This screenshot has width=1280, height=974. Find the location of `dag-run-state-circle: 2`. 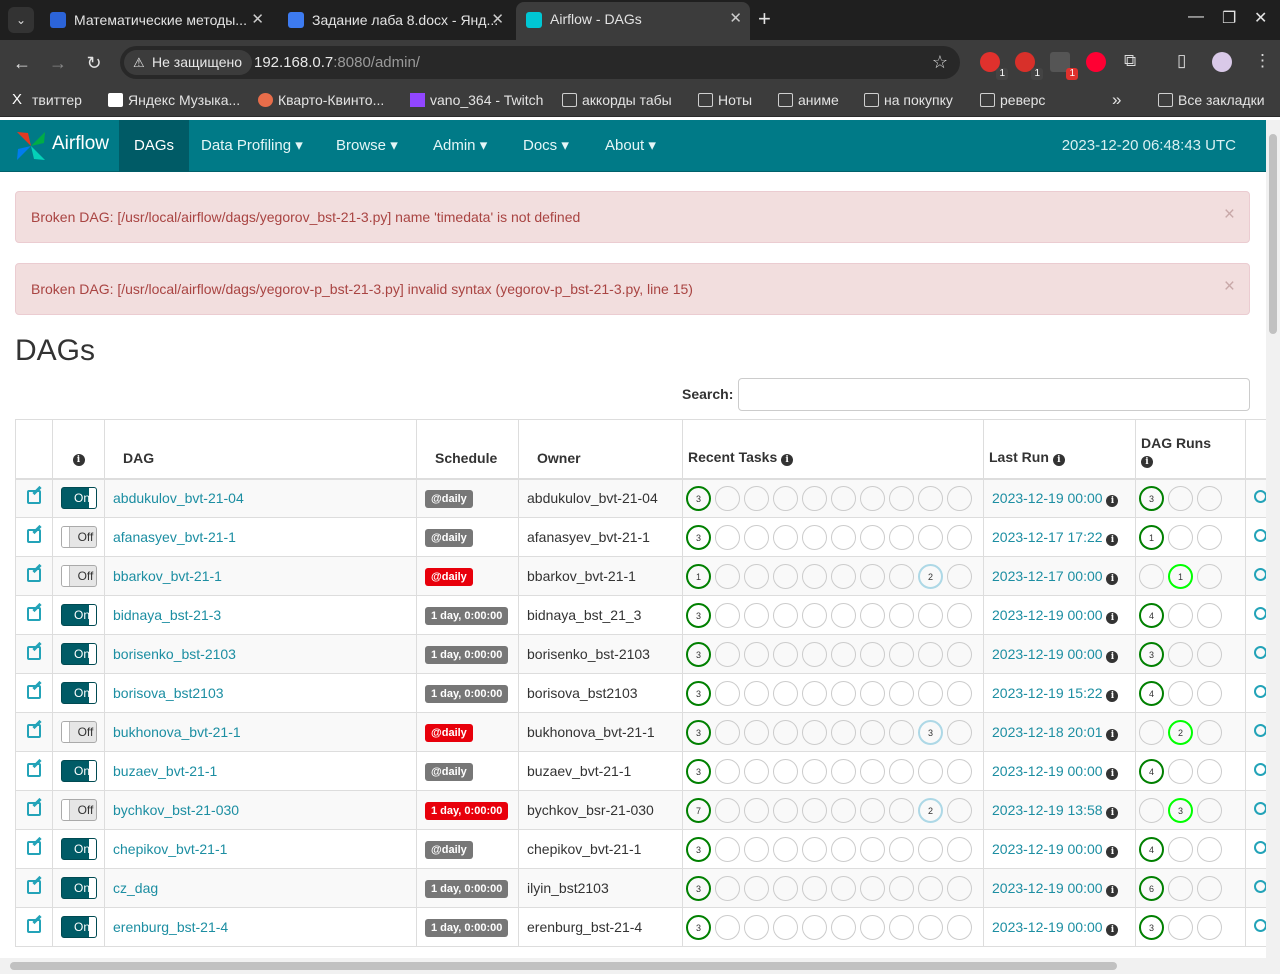

dag-run-state-circle: 2 is located at coordinates (1180, 732).